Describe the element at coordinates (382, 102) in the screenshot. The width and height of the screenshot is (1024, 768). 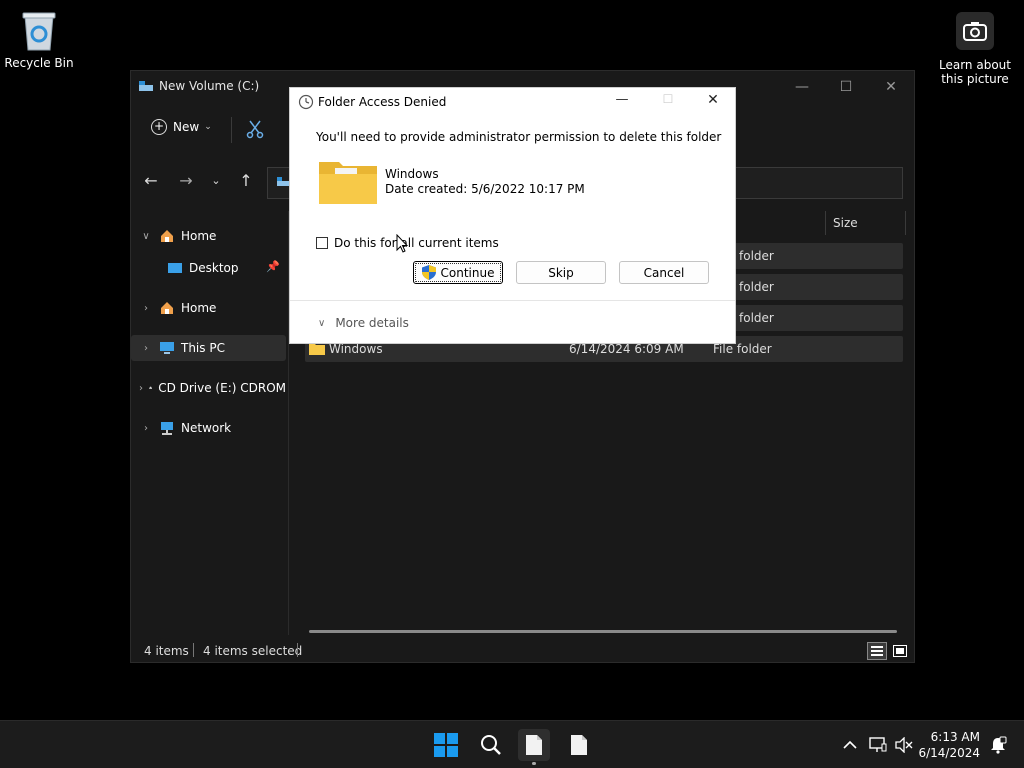
I see `dialog-title: Folder Access Denied` at that location.